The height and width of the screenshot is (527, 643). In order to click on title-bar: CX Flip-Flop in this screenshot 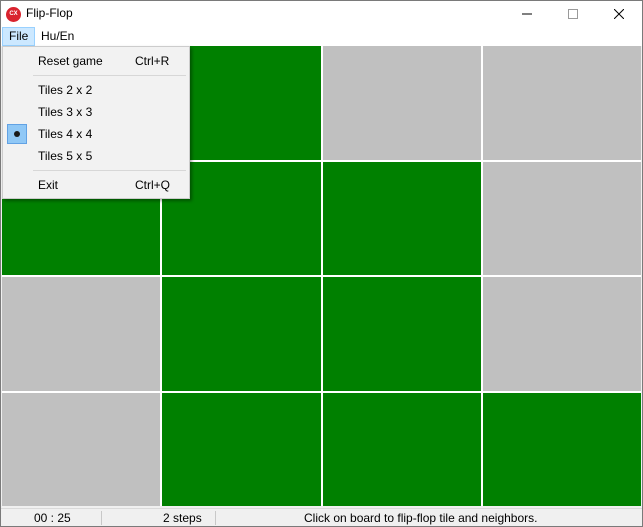, I will do `click(321, 14)`.